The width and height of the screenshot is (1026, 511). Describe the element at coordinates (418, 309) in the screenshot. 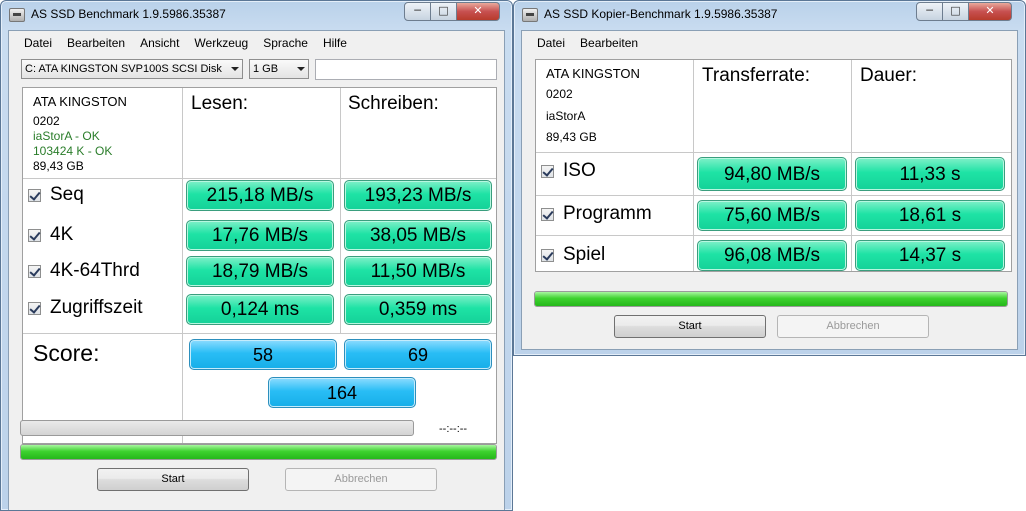

I see `access-write-value: 0,359 ms` at that location.